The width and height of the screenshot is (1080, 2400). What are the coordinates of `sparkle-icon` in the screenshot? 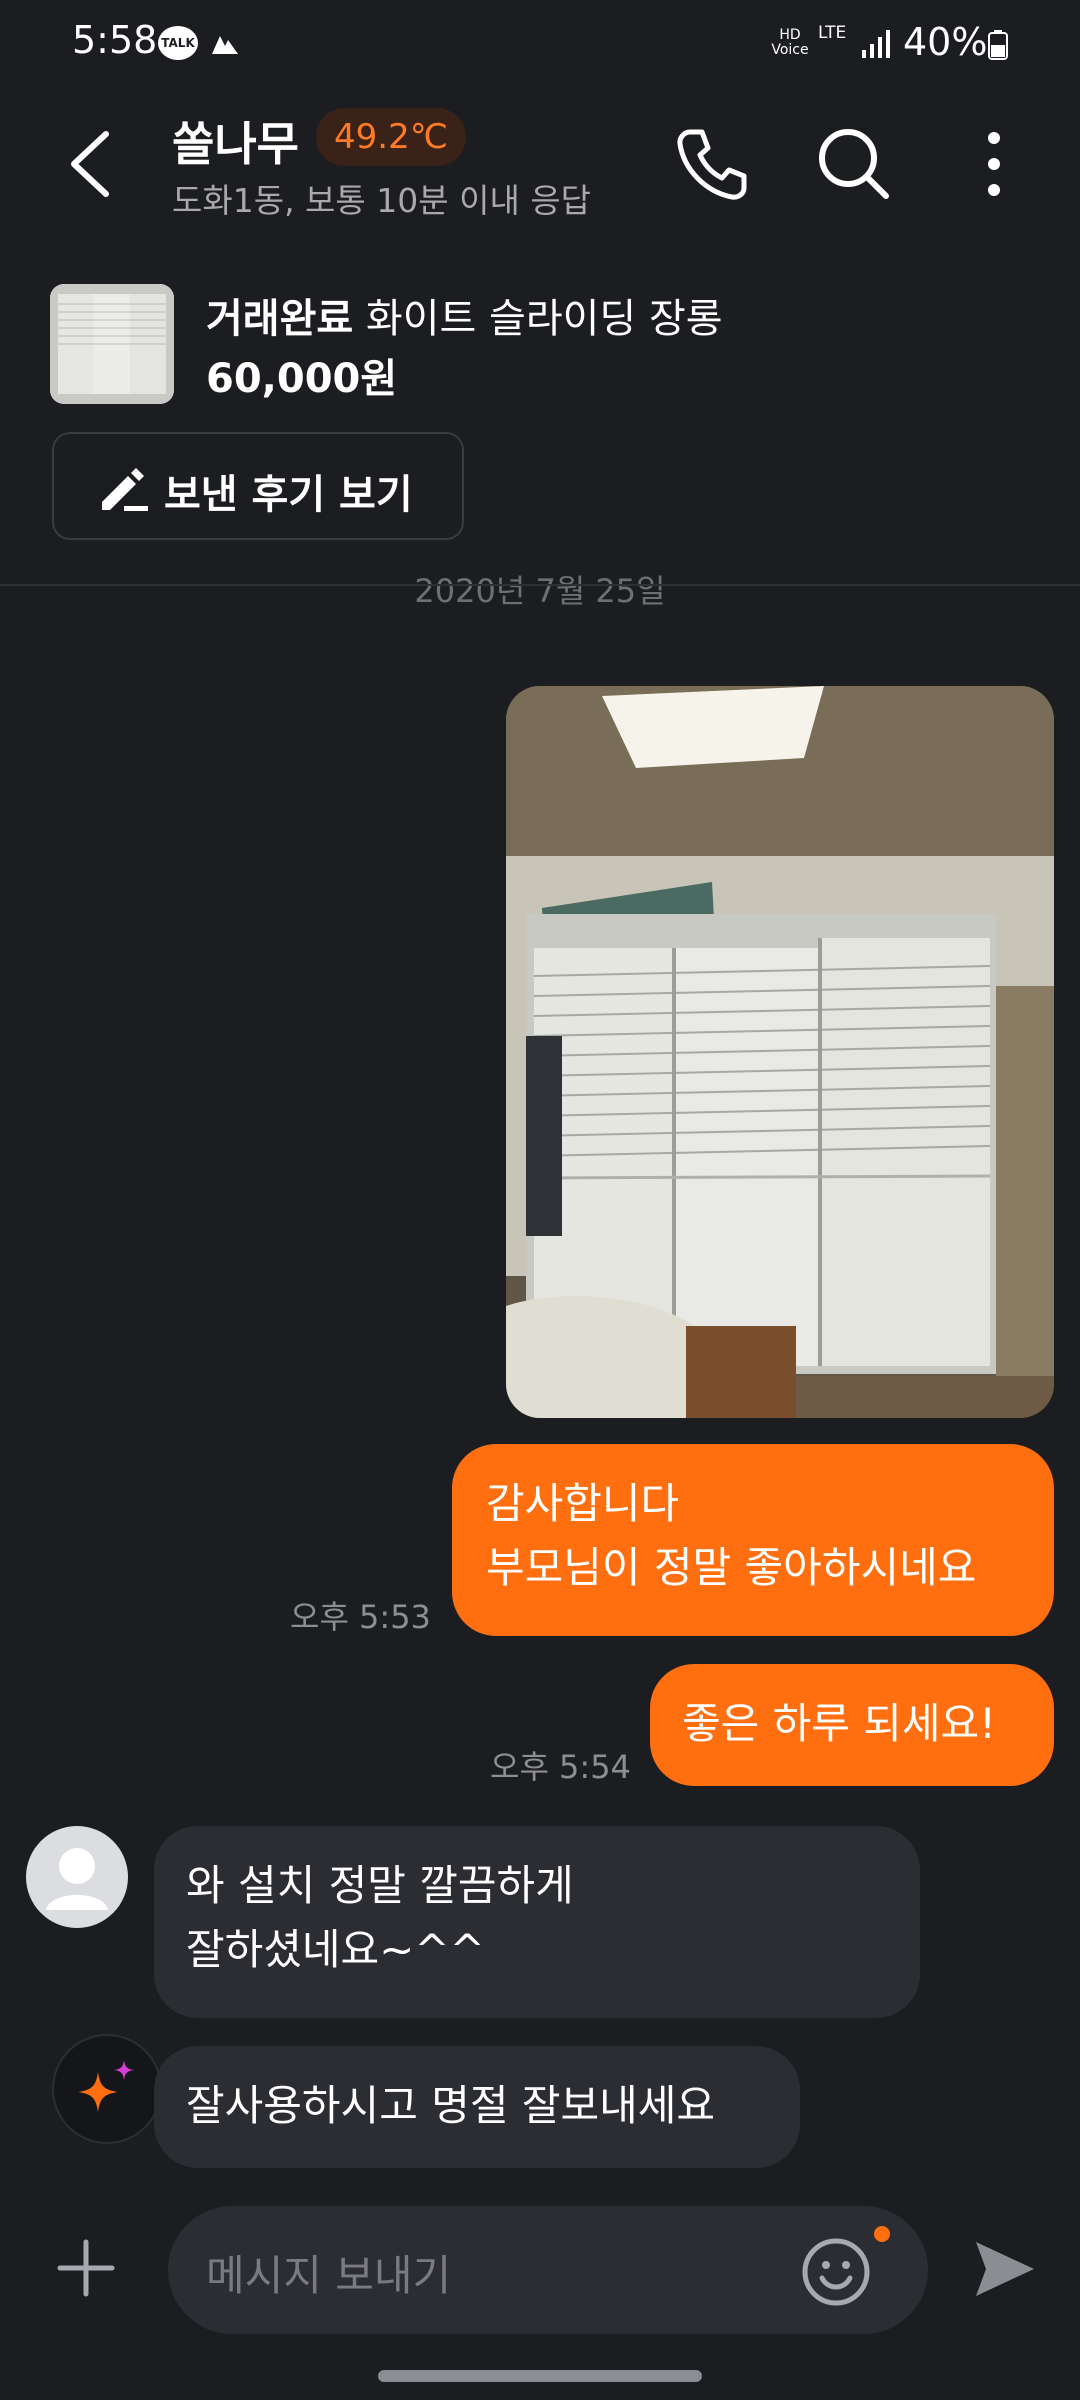 It's located at (107, 2089).